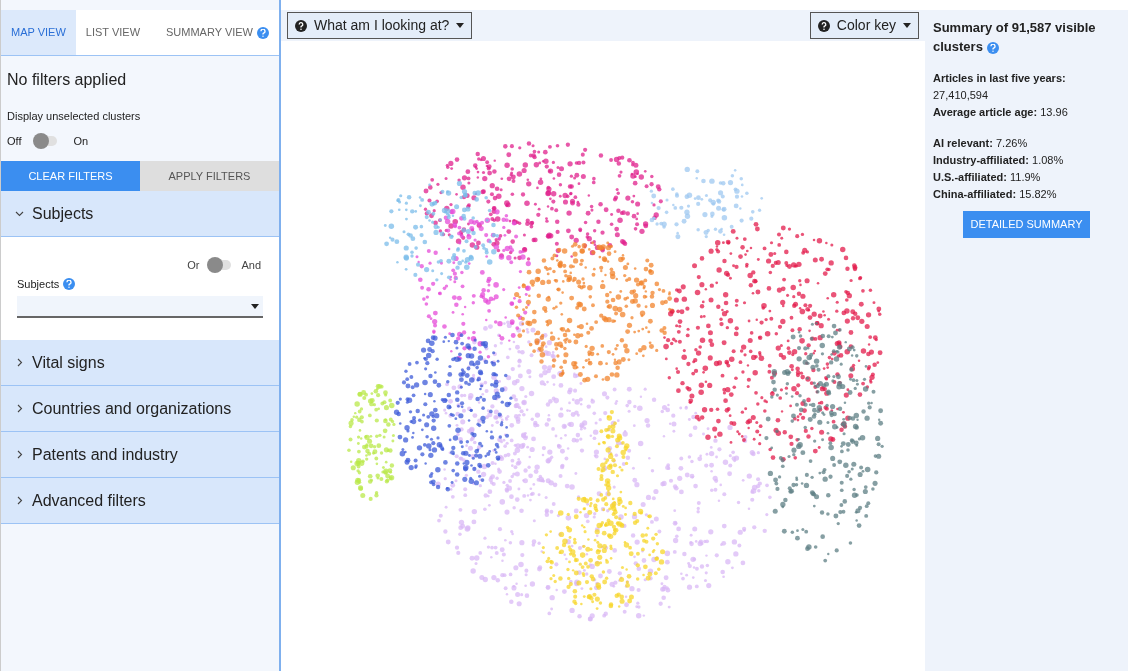 Image resolution: width=1128 pixels, height=671 pixels. I want to click on toggle-label: Display unselected clusters, so click(74, 116).